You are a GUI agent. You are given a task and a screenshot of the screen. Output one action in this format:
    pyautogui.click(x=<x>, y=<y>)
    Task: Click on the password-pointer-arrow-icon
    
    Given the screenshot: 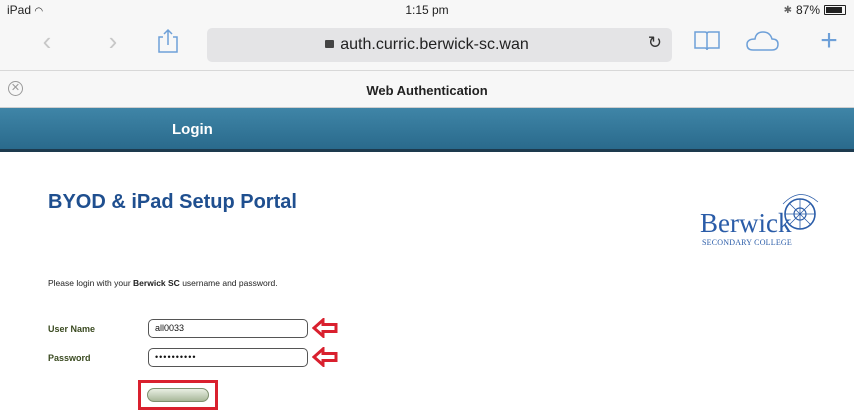 What is the action you would take?
    pyautogui.click(x=325, y=357)
    